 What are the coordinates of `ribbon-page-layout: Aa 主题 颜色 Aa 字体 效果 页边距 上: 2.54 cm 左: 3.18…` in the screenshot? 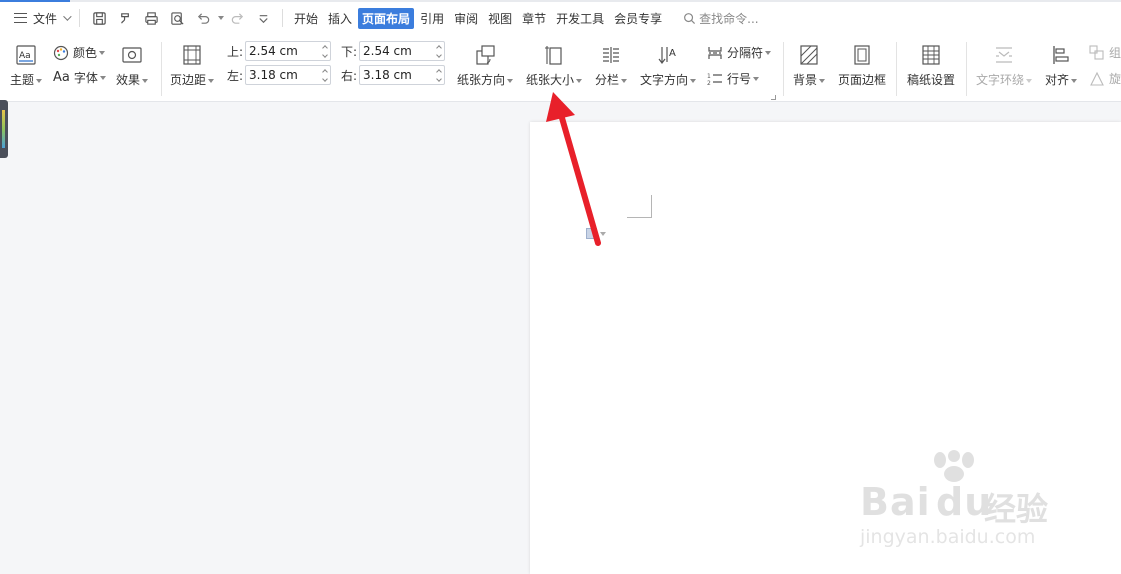 It's located at (560, 68).